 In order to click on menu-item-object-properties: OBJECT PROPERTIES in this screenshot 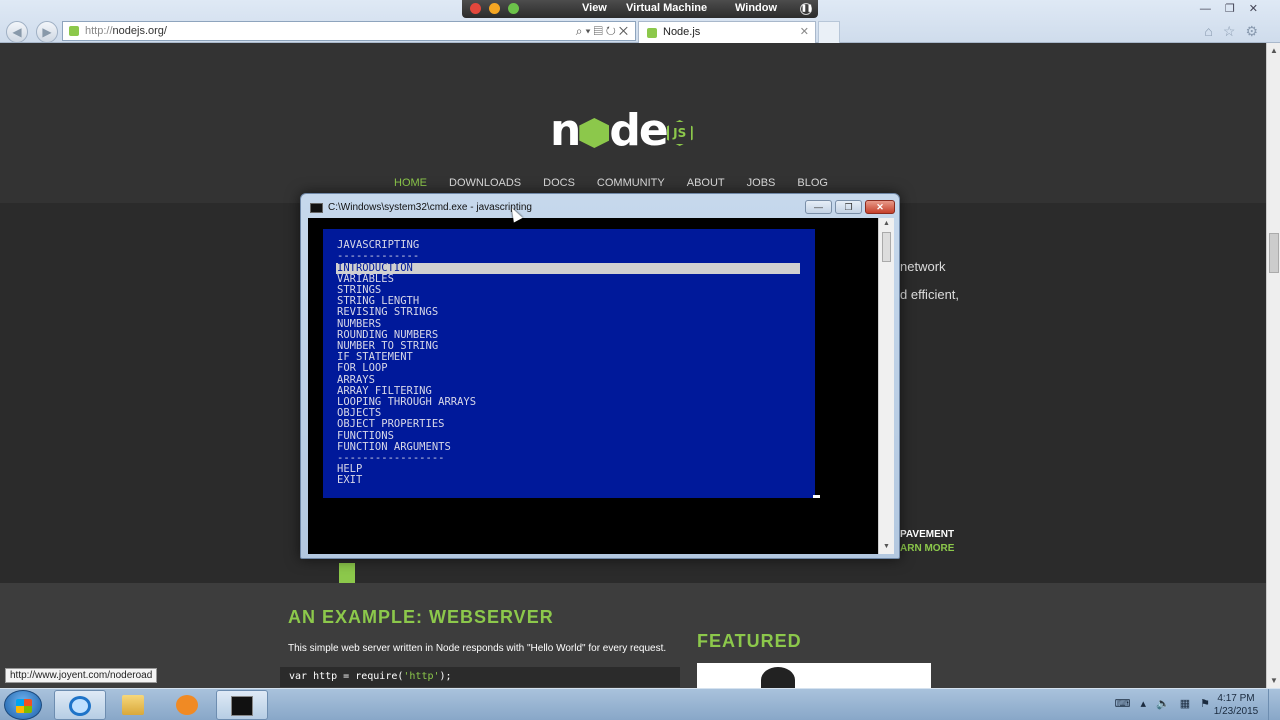, I will do `click(390, 424)`.